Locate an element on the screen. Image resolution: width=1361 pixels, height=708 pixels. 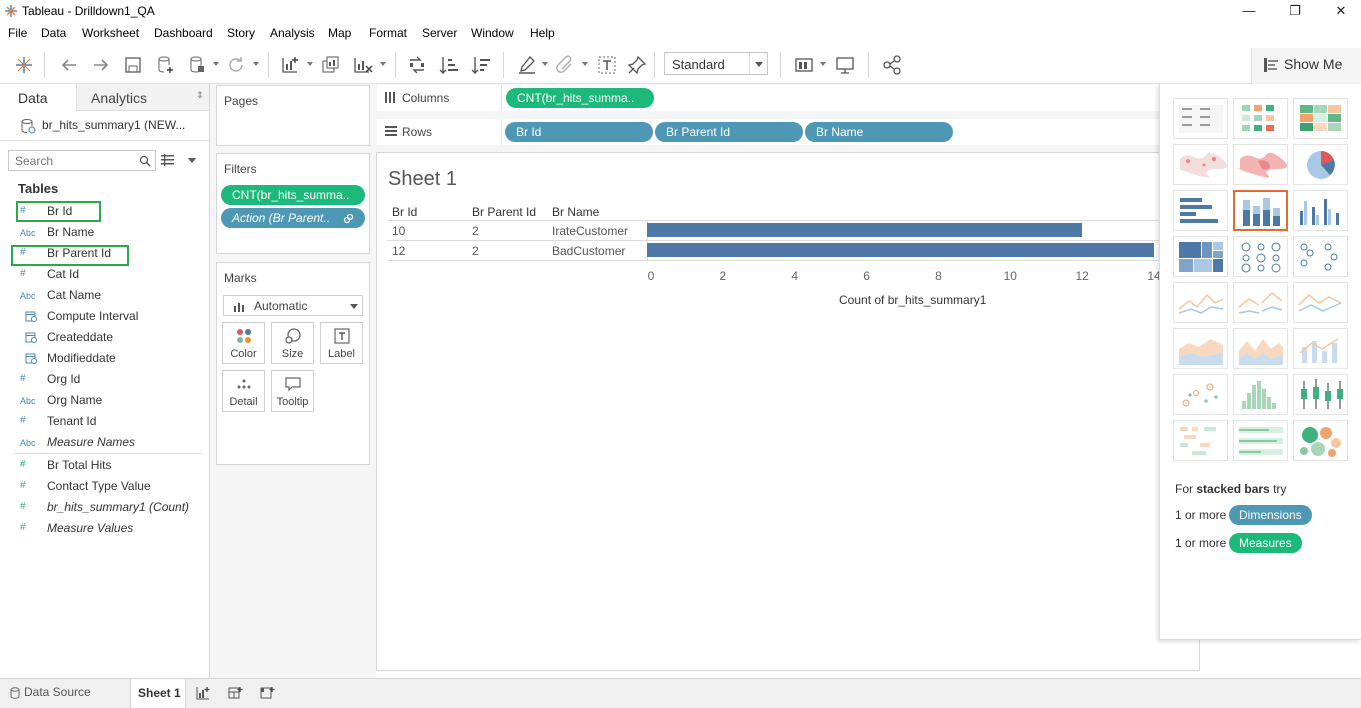
rows-pill-br-parent-id: Br Parent Id is located at coordinates (729, 132).